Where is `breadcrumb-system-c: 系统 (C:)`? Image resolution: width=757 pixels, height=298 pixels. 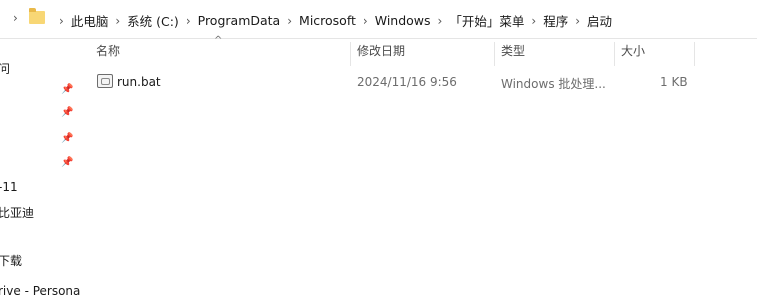
breadcrumb-system-c: 系统 (C:) is located at coordinates (153, 20).